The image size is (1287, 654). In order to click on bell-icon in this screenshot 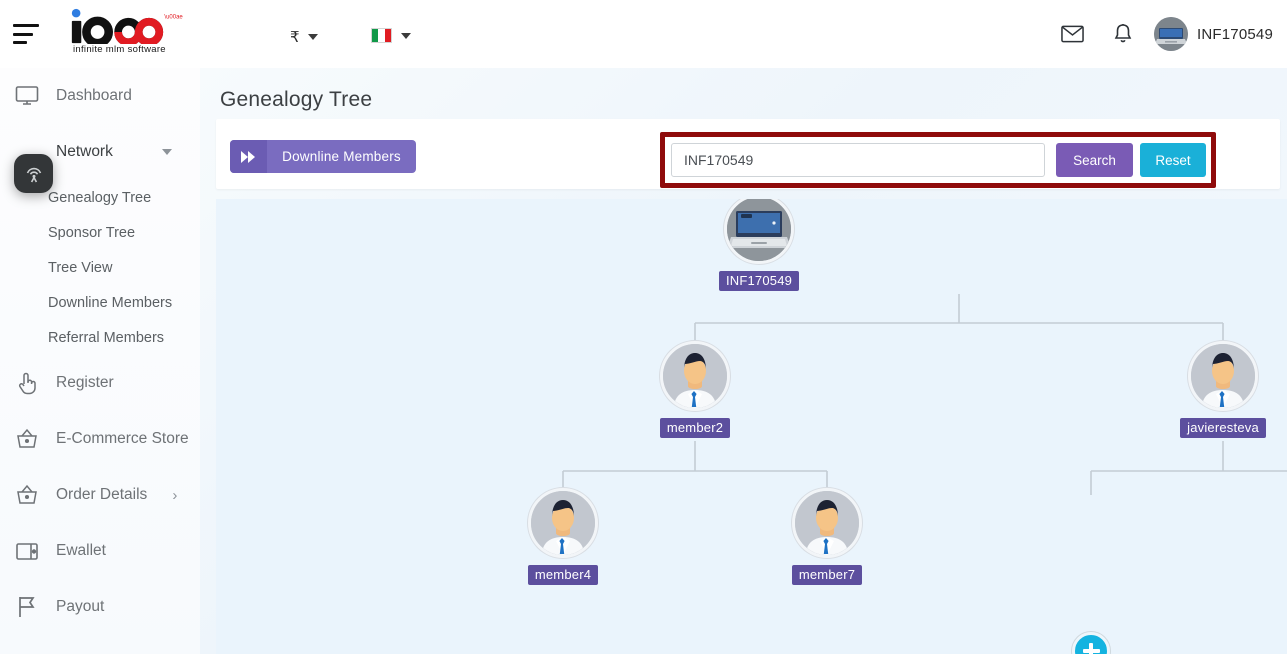, I will do `click(1123, 34)`.